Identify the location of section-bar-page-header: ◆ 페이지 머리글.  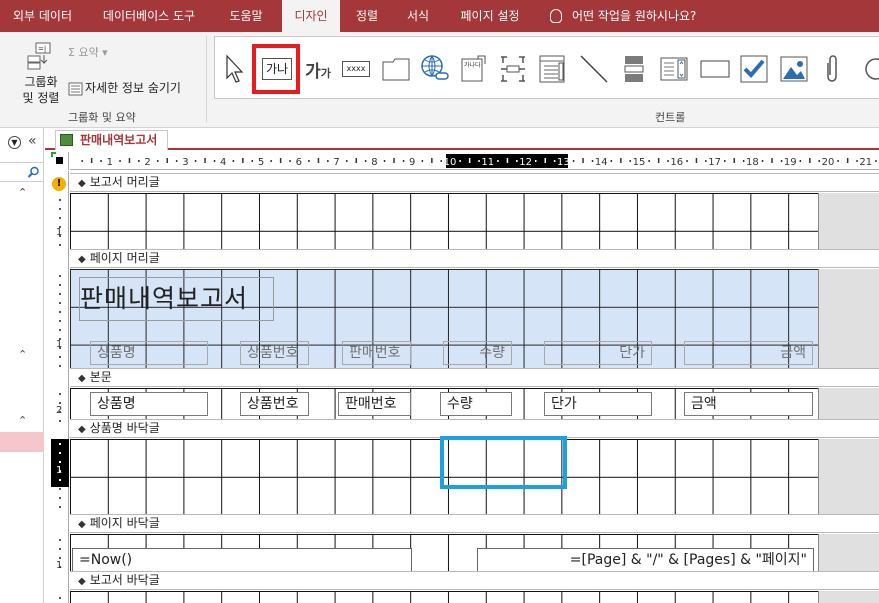
(474, 258).